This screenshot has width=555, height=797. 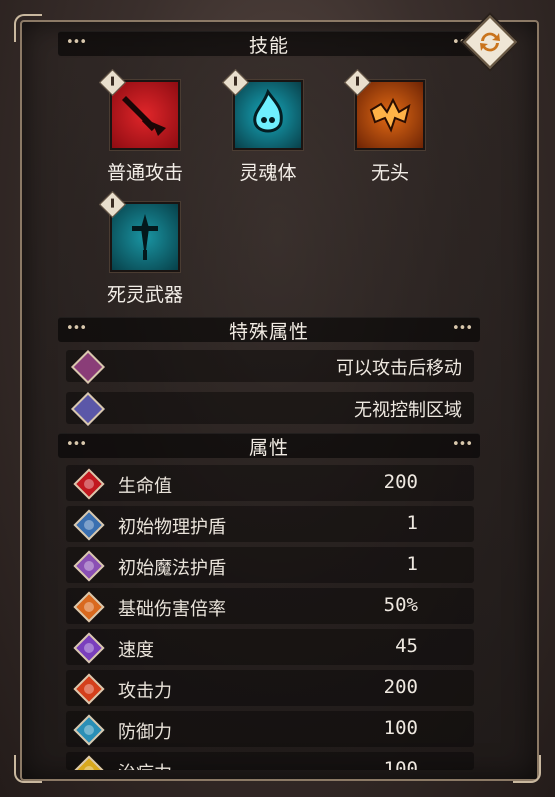 What do you see at coordinates (89, 689) in the screenshot?
I see `attack-icon` at bounding box center [89, 689].